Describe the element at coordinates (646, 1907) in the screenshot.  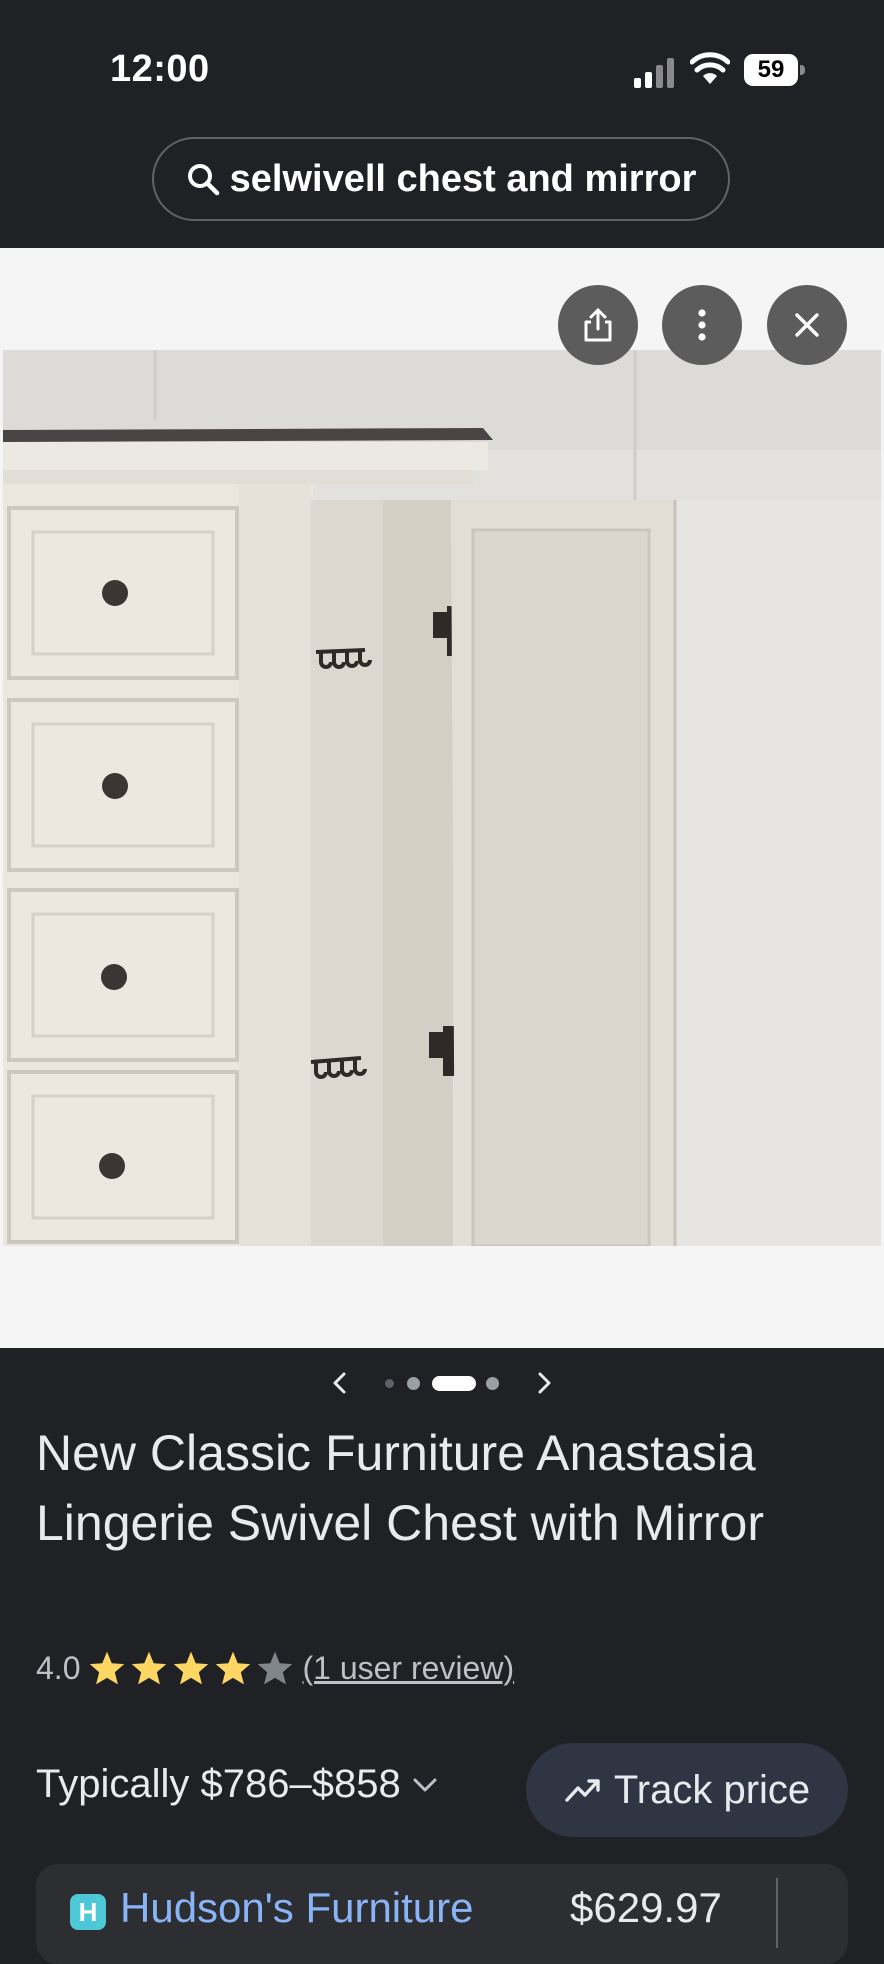
I see `store-price: $629.97` at that location.